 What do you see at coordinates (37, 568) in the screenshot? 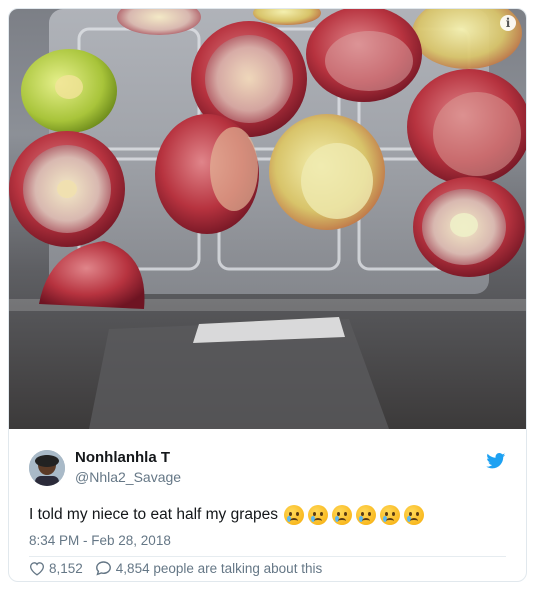
I see `heart-icon` at bounding box center [37, 568].